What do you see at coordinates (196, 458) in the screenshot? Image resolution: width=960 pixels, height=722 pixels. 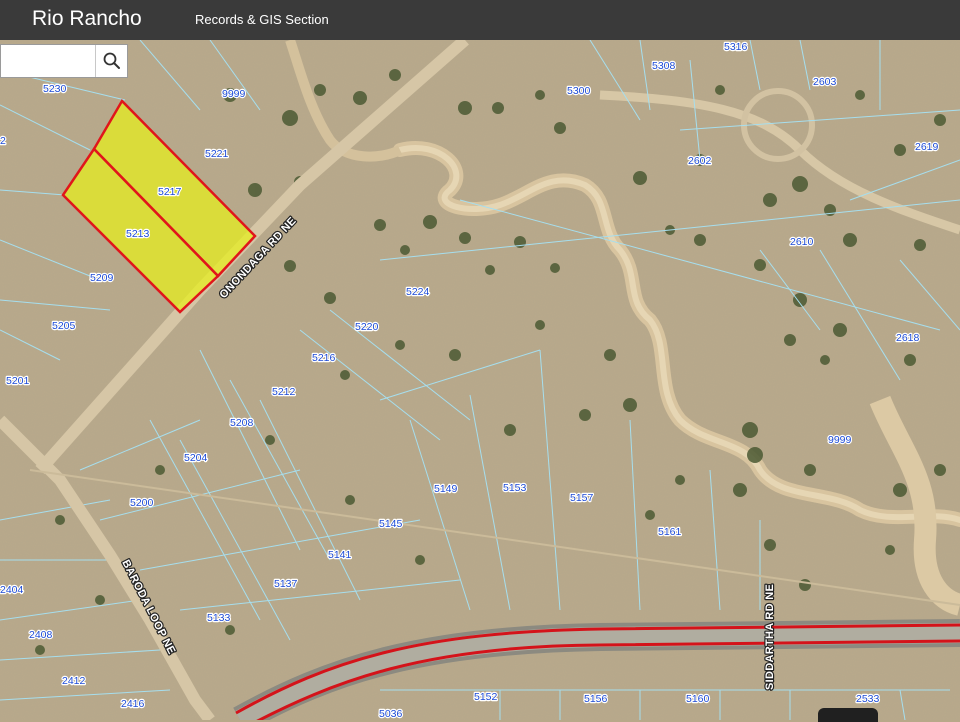 I see `parcel-label: 5204` at bounding box center [196, 458].